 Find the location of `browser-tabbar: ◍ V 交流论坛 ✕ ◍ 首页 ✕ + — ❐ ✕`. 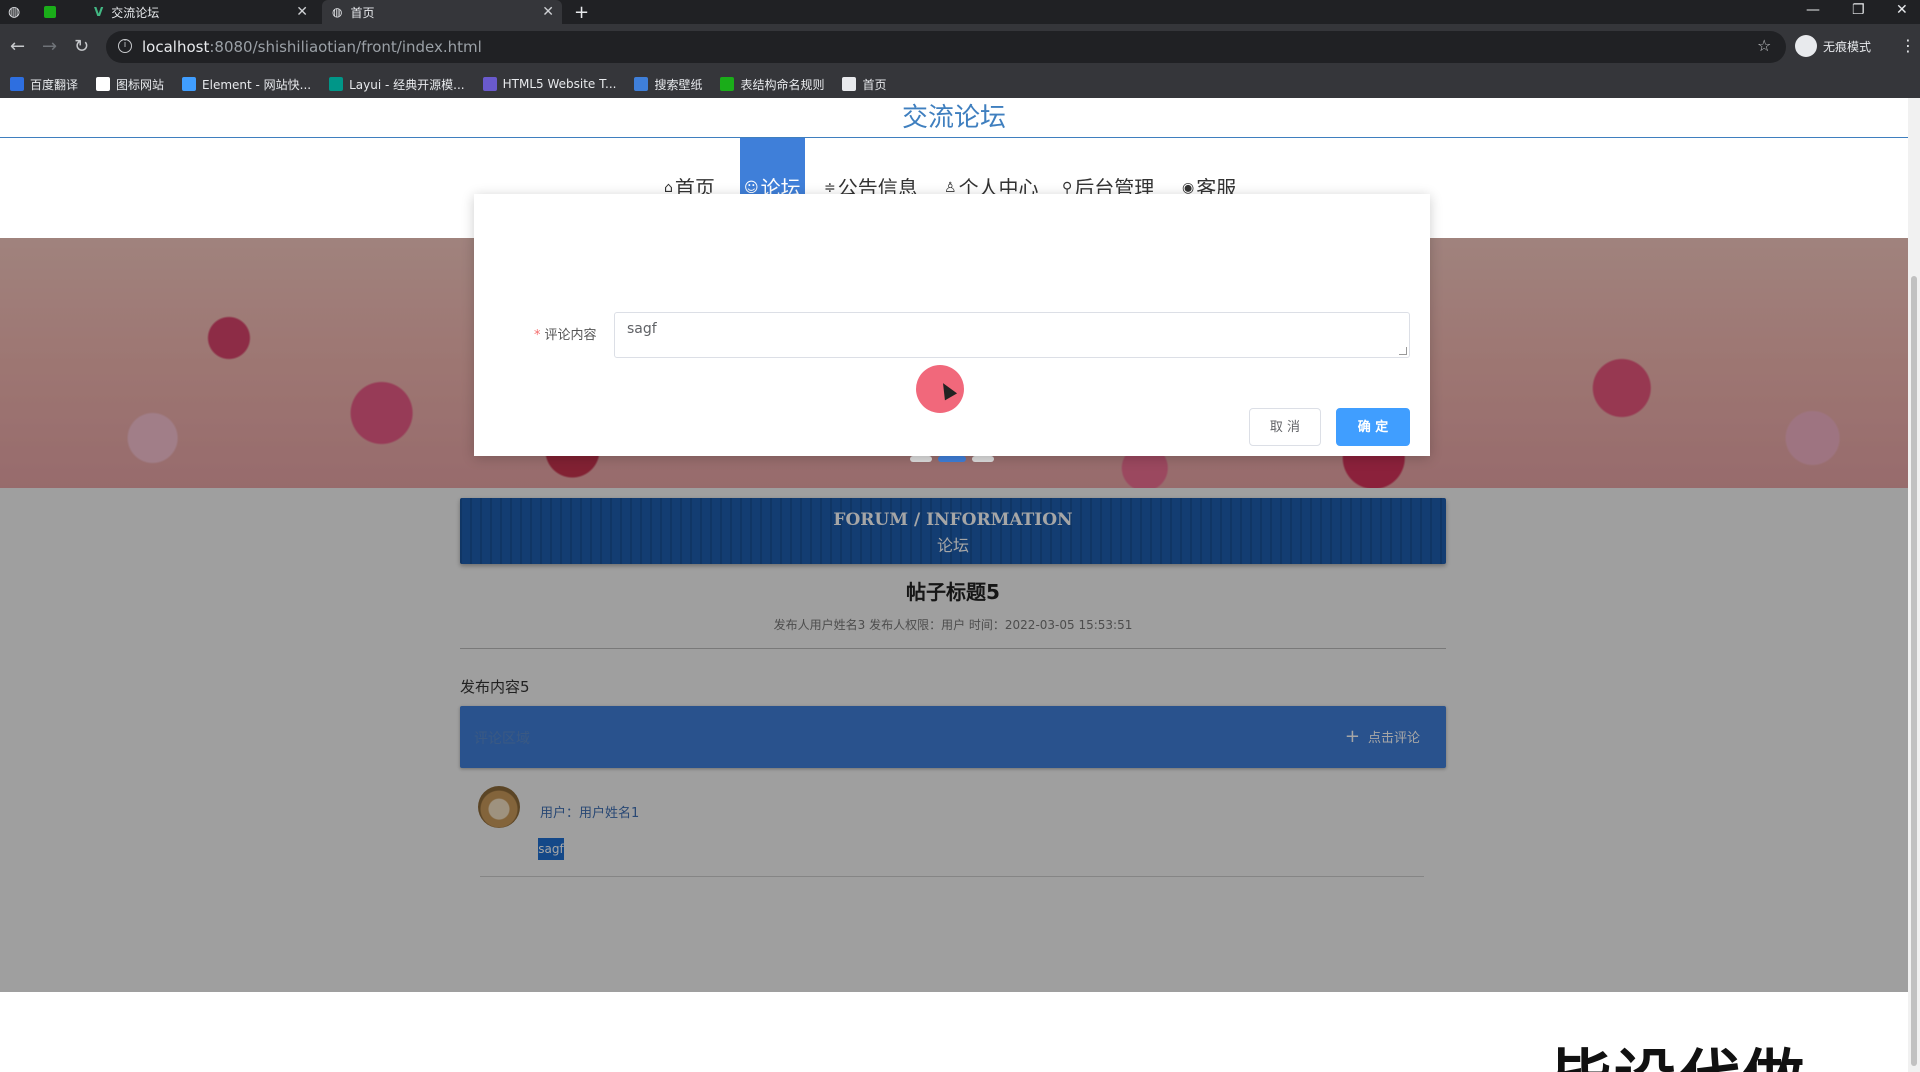

browser-tabbar: ◍ V 交流论坛 ✕ ◍ 首页 ✕ + — ❐ ✕ is located at coordinates (960, 12).